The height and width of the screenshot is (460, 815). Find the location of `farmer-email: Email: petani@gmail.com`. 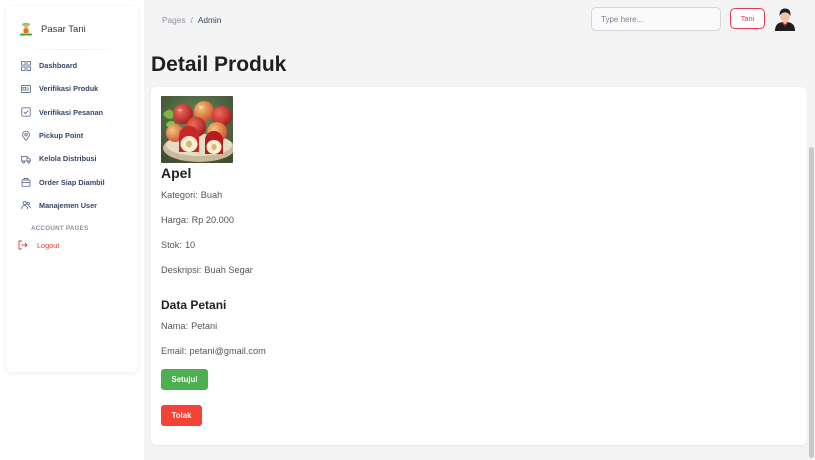

farmer-email: Email: petani@gmail.com is located at coordinates (213, 351).